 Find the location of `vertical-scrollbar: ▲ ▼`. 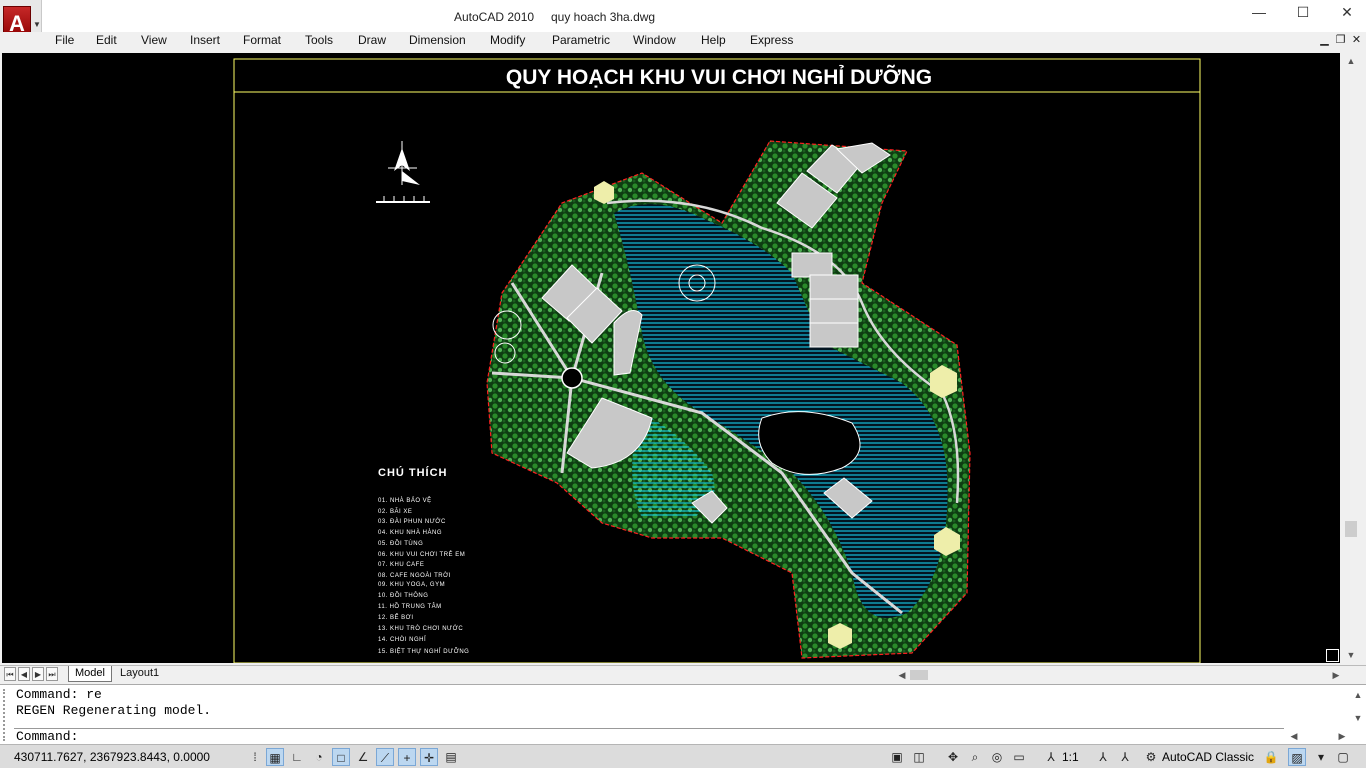

vertical-scrollbar: ▲ ▼ is located at coordinates (1351, 358).